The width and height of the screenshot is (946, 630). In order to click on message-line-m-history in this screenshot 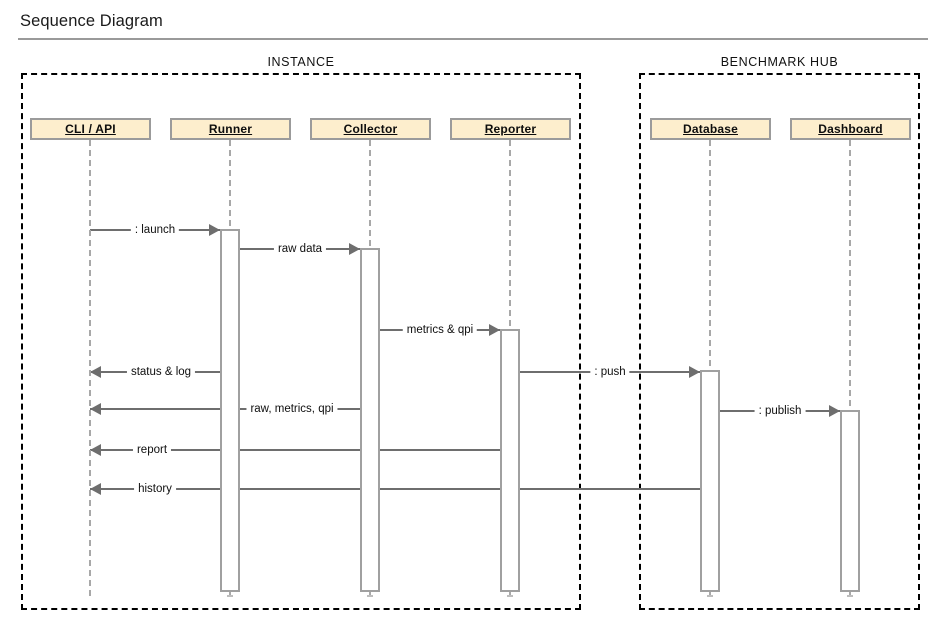, I will do `click(405, 489)`.